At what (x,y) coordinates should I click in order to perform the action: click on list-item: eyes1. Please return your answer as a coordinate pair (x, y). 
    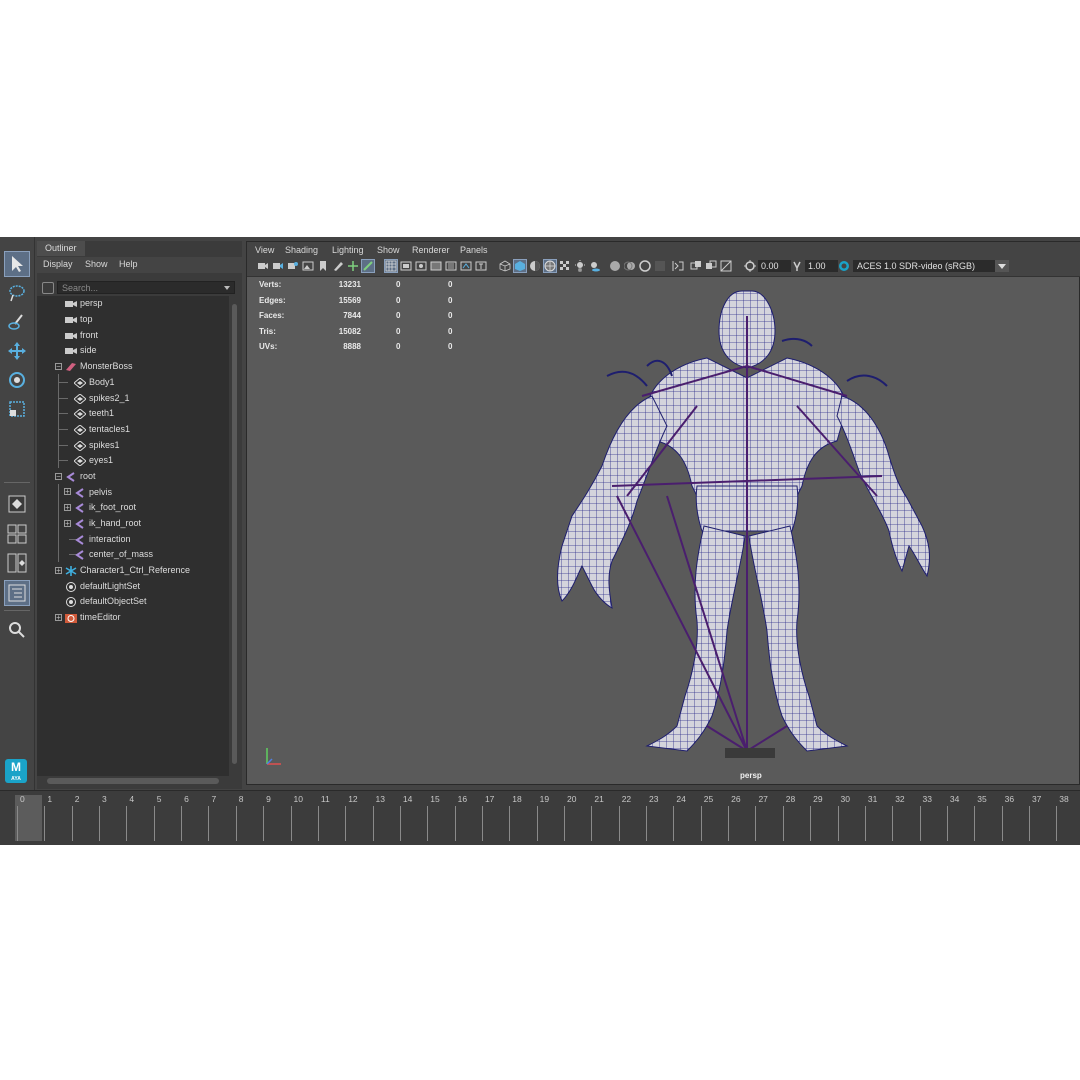
    Looking at the image, I should click on (93, 460).